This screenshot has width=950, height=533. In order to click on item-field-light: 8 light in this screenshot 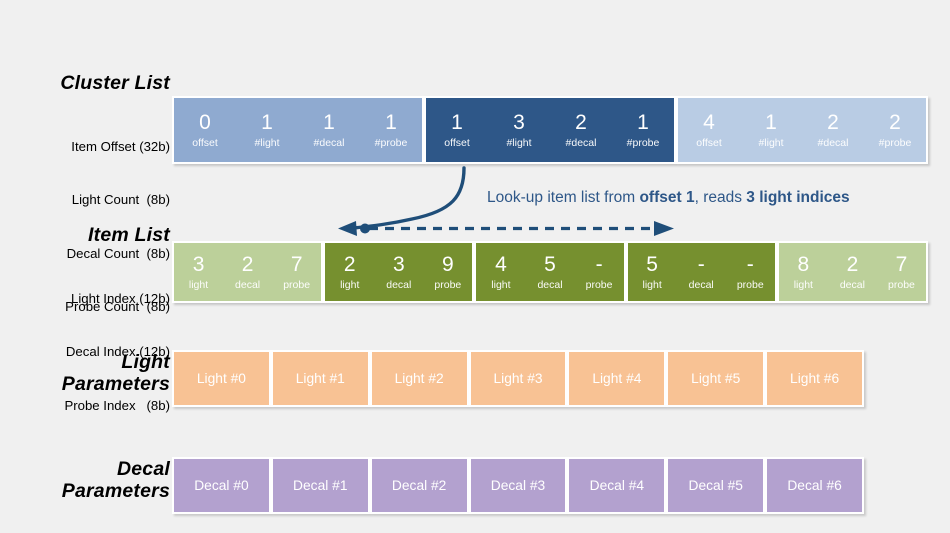, I will do `click(803, 272)`.